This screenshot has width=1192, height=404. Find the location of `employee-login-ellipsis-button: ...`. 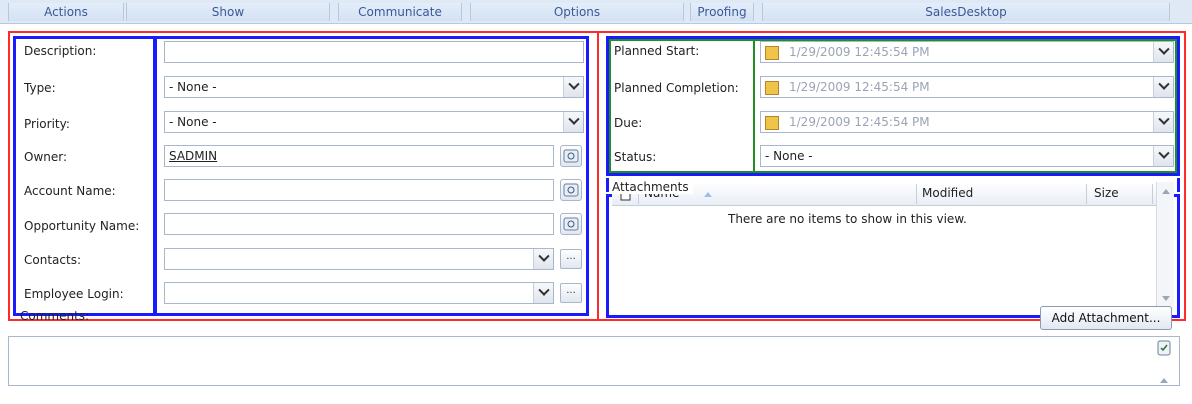

employee-login-ellipsis-button: ... is located at coordinates (571, 293).